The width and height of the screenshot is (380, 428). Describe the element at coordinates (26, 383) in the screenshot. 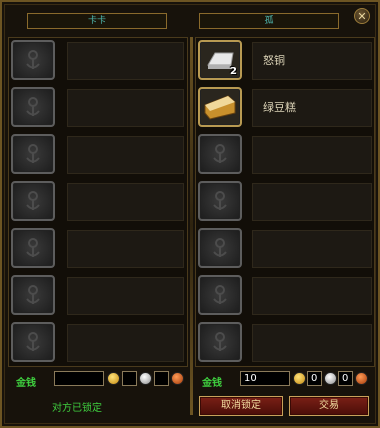

I see `left-money-label: 金钱` at that location.